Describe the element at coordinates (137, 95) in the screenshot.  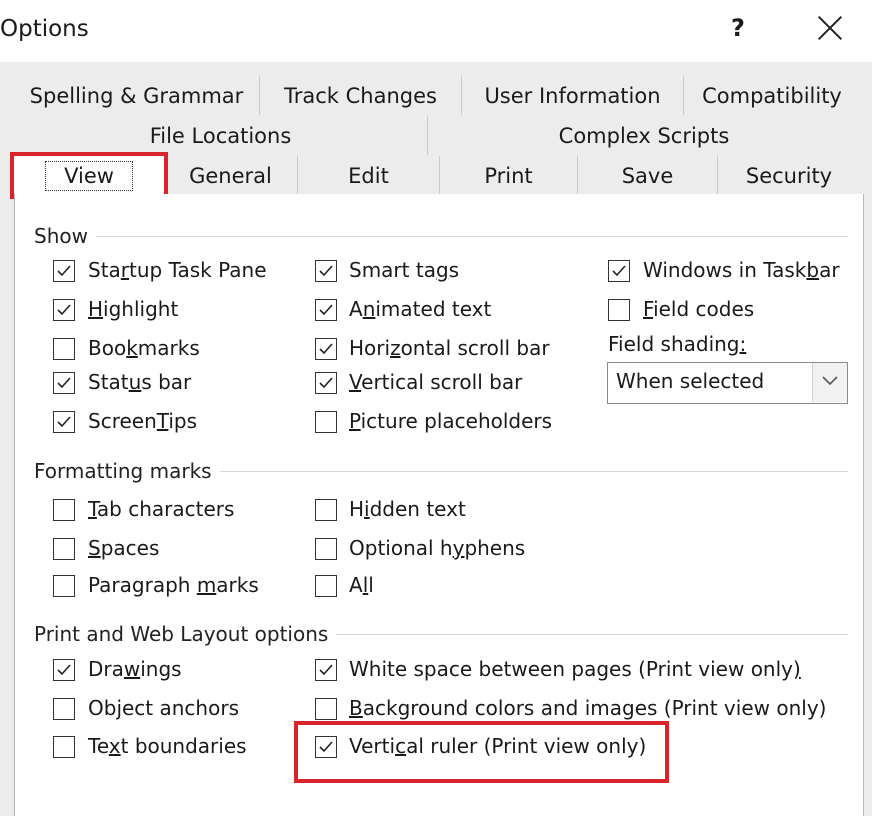
I see `tab-spelling-grammar: Spelling & Grammar` at that location.